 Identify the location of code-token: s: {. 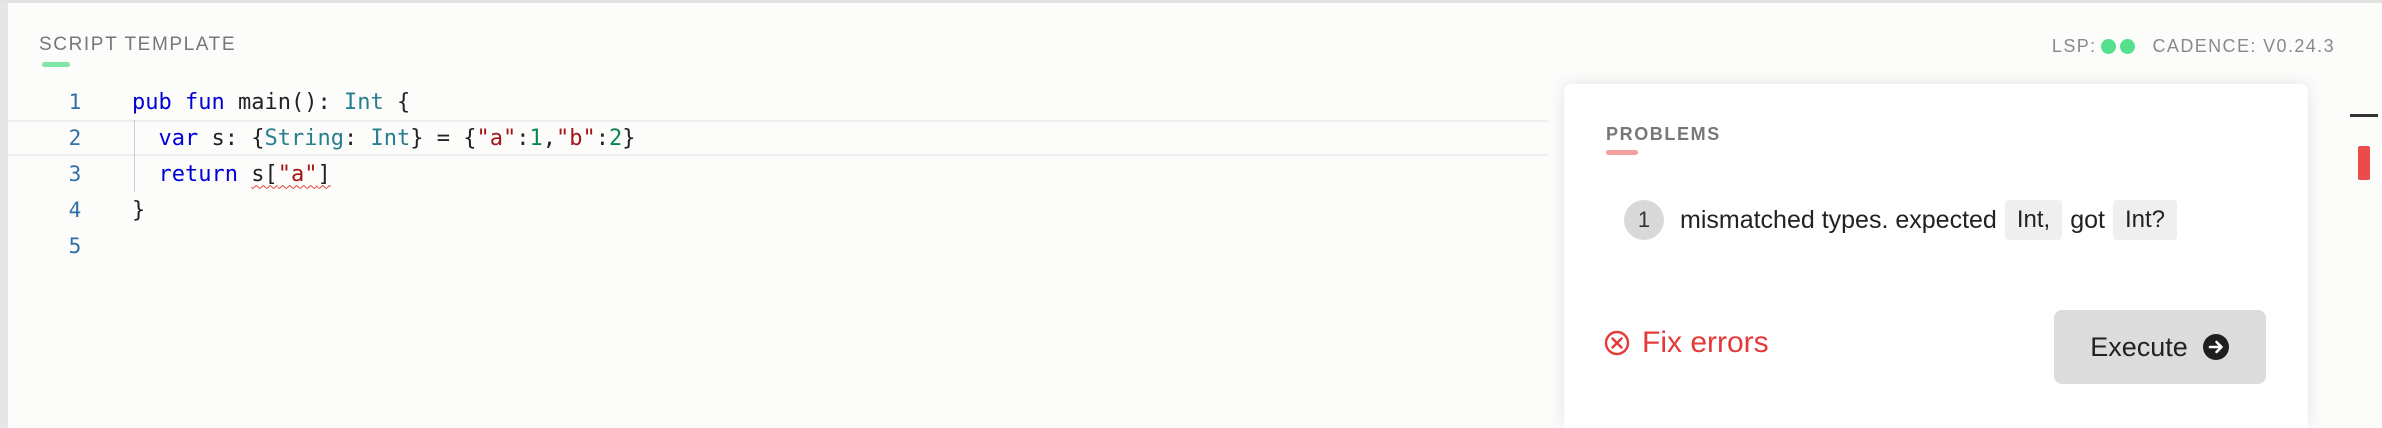
(231, 138).